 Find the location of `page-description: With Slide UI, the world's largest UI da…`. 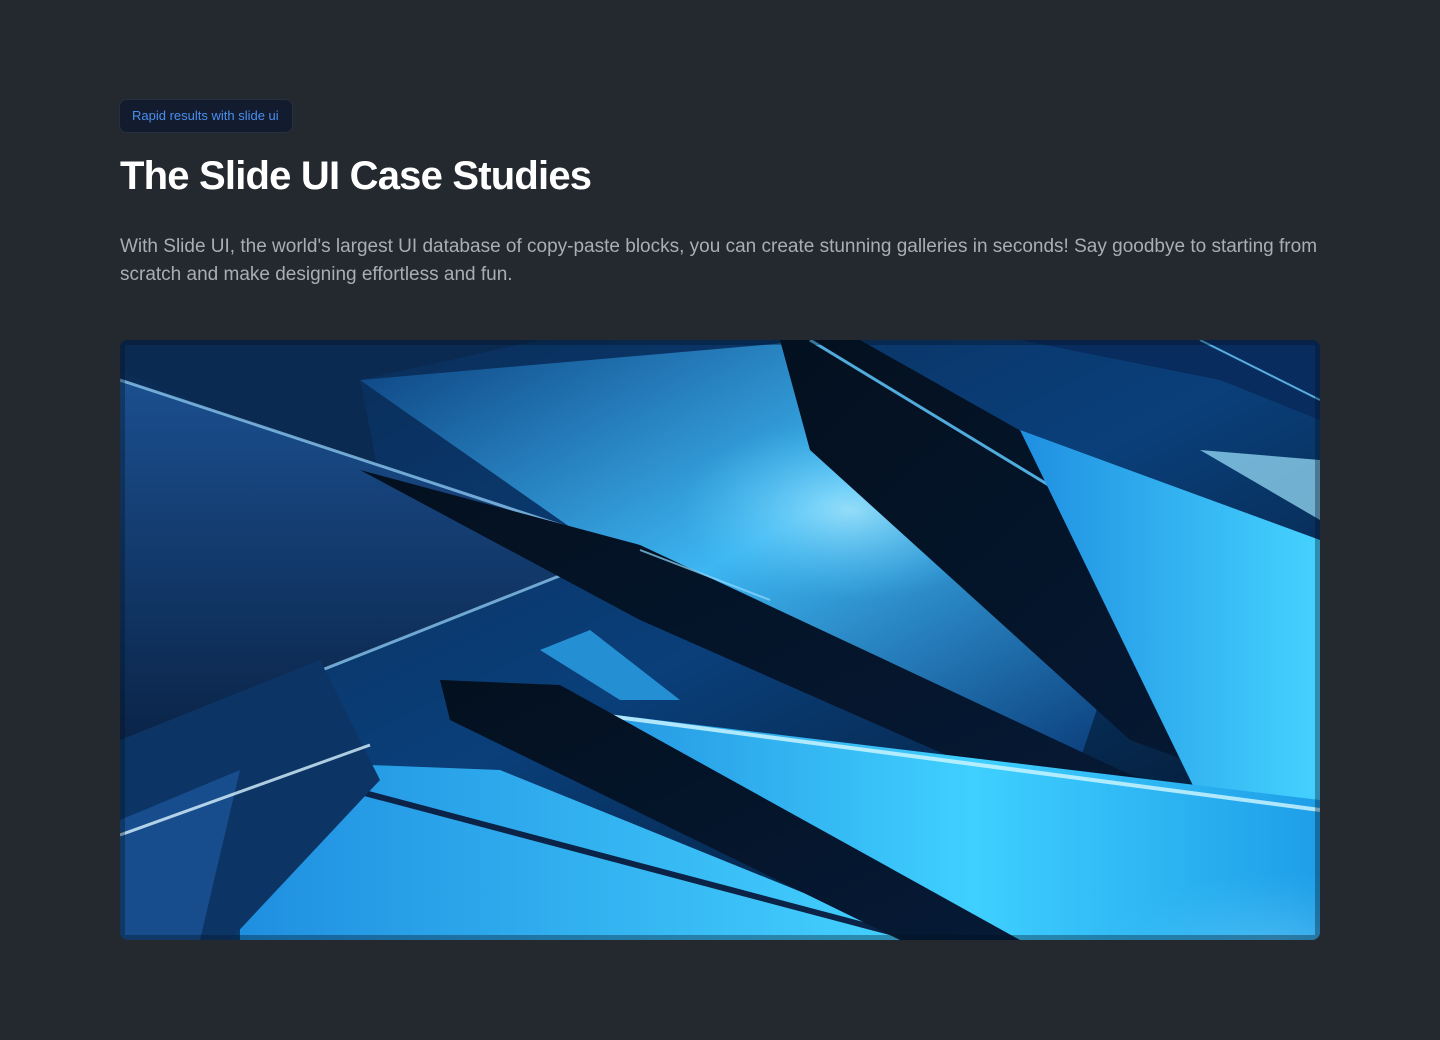

page-description: With Slide UI, the world's largest UI da… is located at coordinates (719, 260).